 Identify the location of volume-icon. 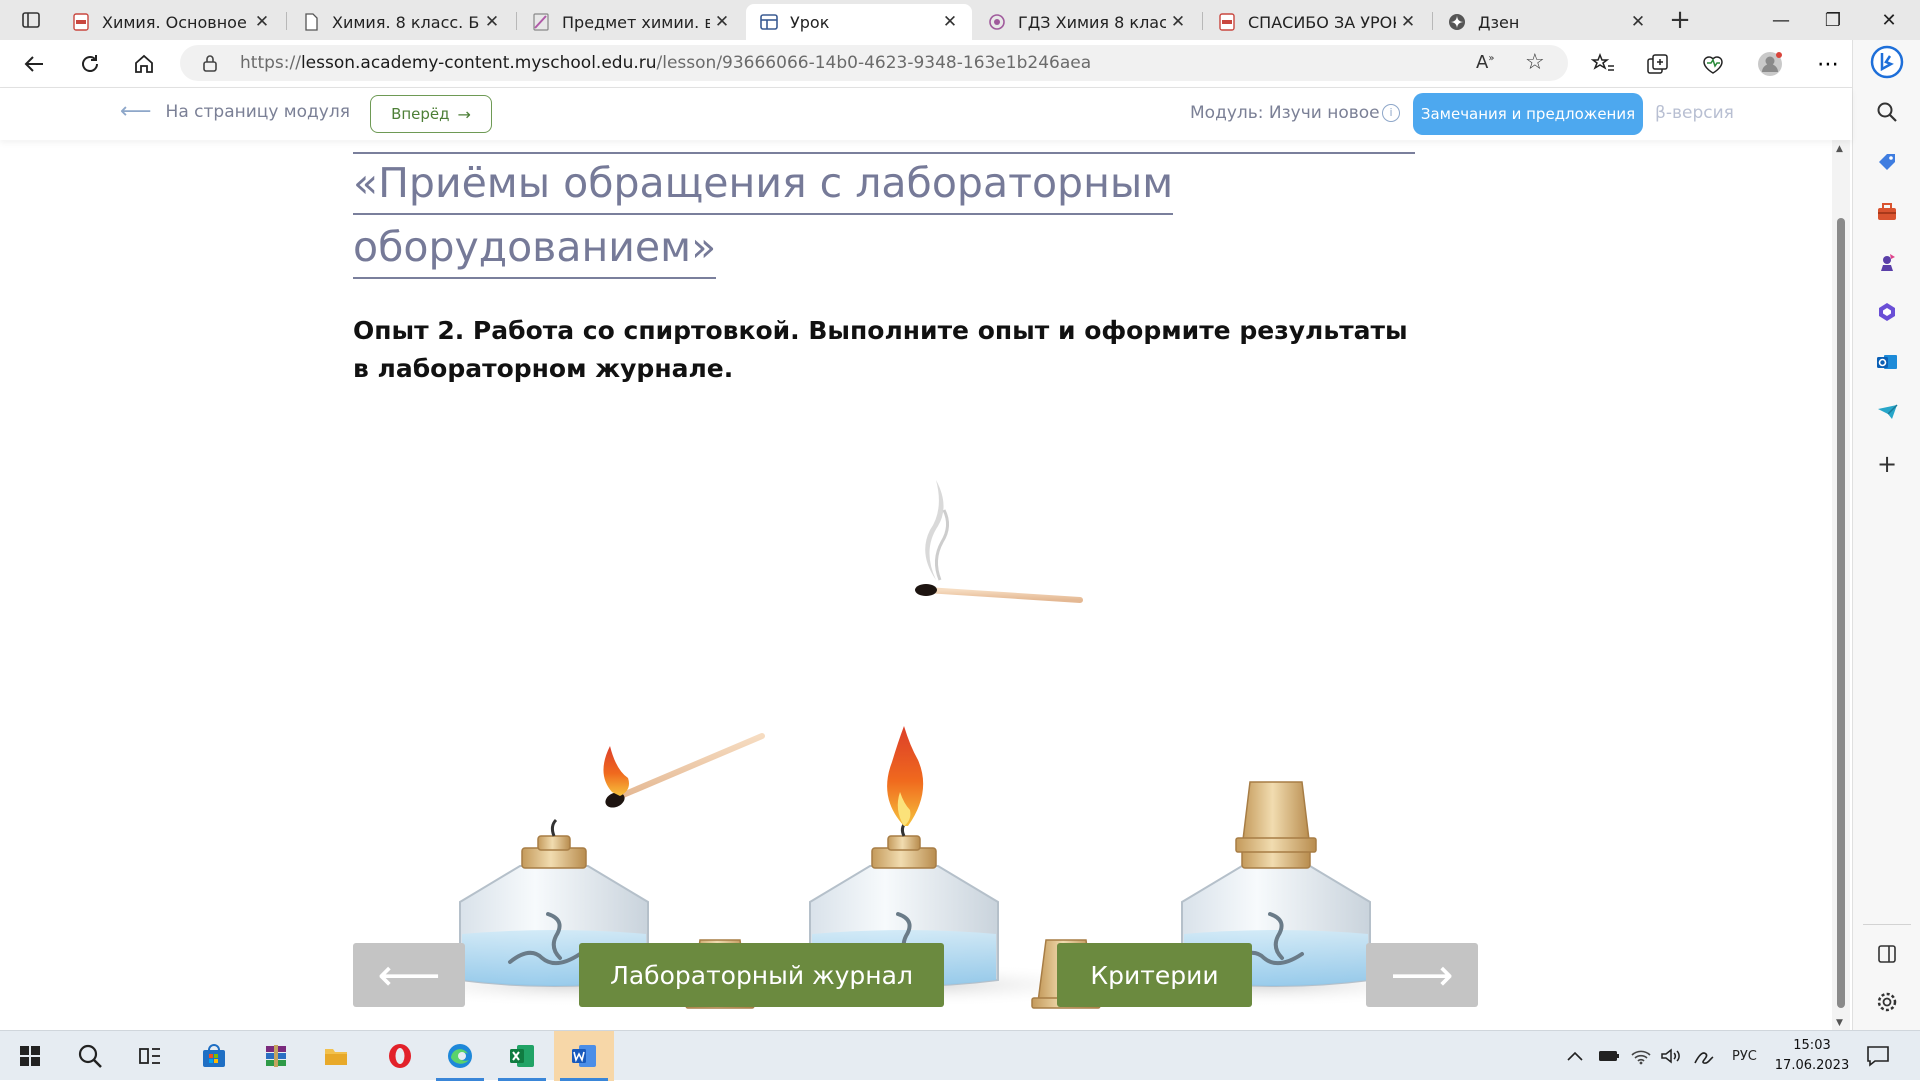
(1671, 1056).